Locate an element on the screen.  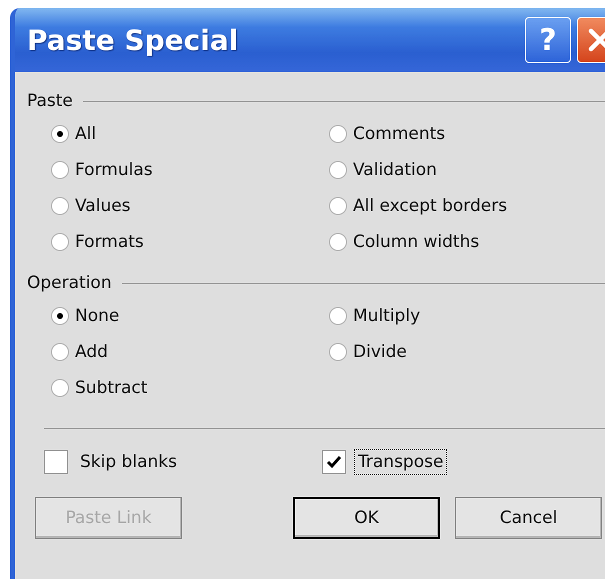
option-label: Values is located at coordinates (103, 206).